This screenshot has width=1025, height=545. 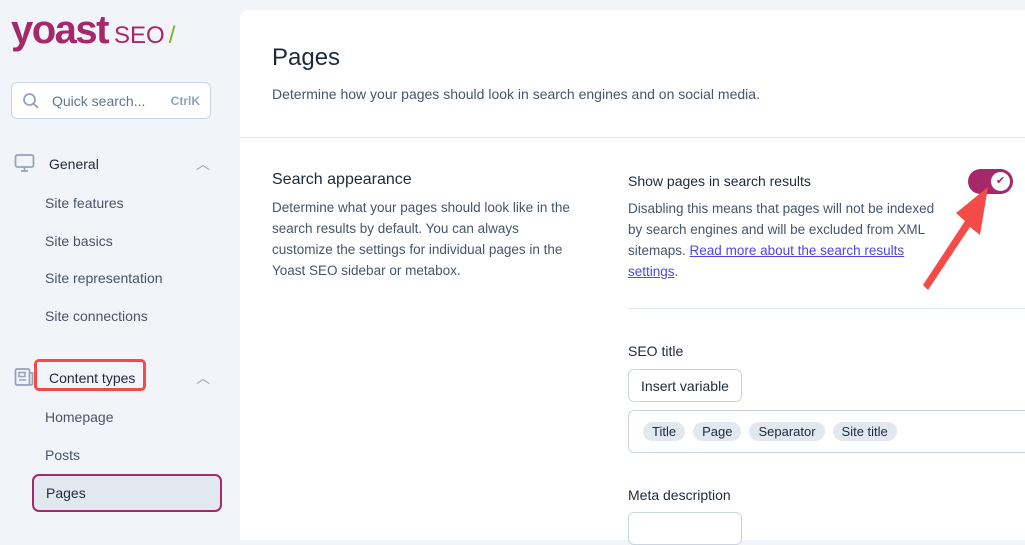 I want to click on search-shortcut: CtrlK, so click(x=185, y=100).